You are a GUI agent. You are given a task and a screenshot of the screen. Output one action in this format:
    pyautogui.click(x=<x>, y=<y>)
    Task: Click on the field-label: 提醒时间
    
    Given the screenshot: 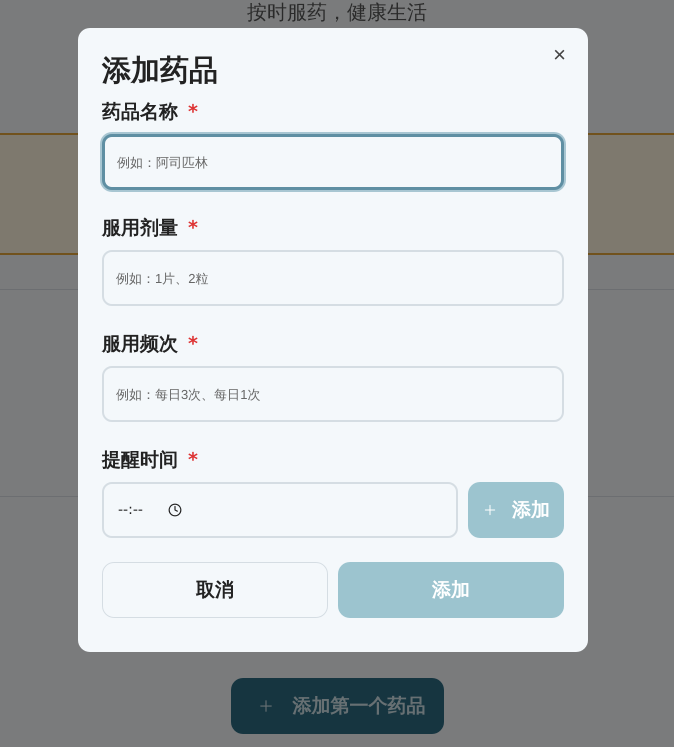 What is the action you would take?
    pyautogui.click(x=140, y=460)
    